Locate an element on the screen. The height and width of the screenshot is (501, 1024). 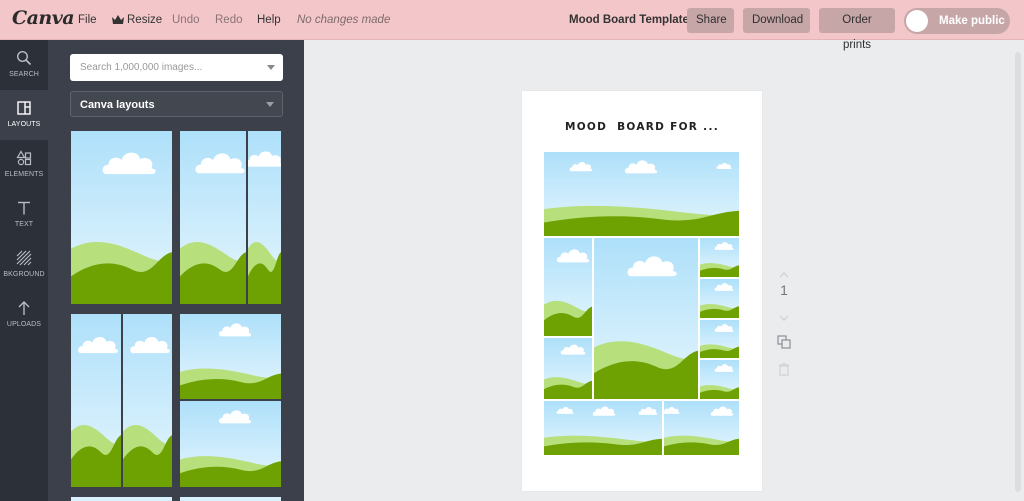
rail-item-uploads: UPLOADS is located at coordinates (24, 315).